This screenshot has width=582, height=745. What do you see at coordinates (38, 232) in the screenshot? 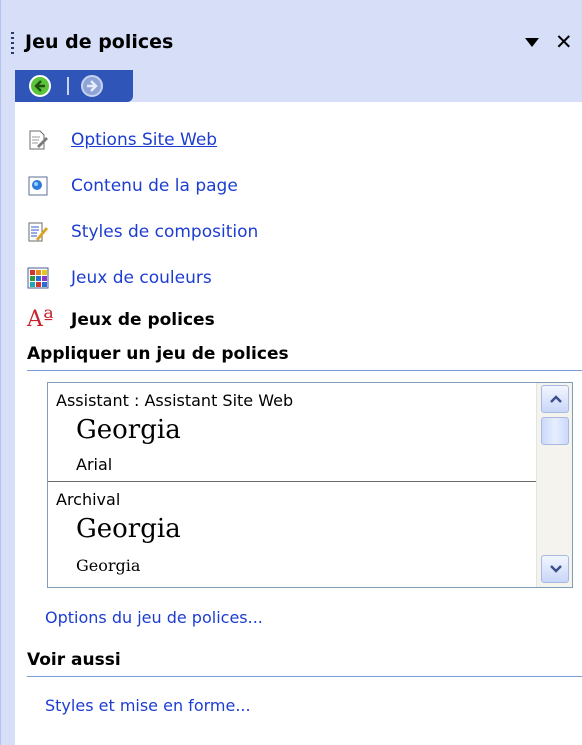
I see `layout-styles-icon` at bounding box center [38, 232].